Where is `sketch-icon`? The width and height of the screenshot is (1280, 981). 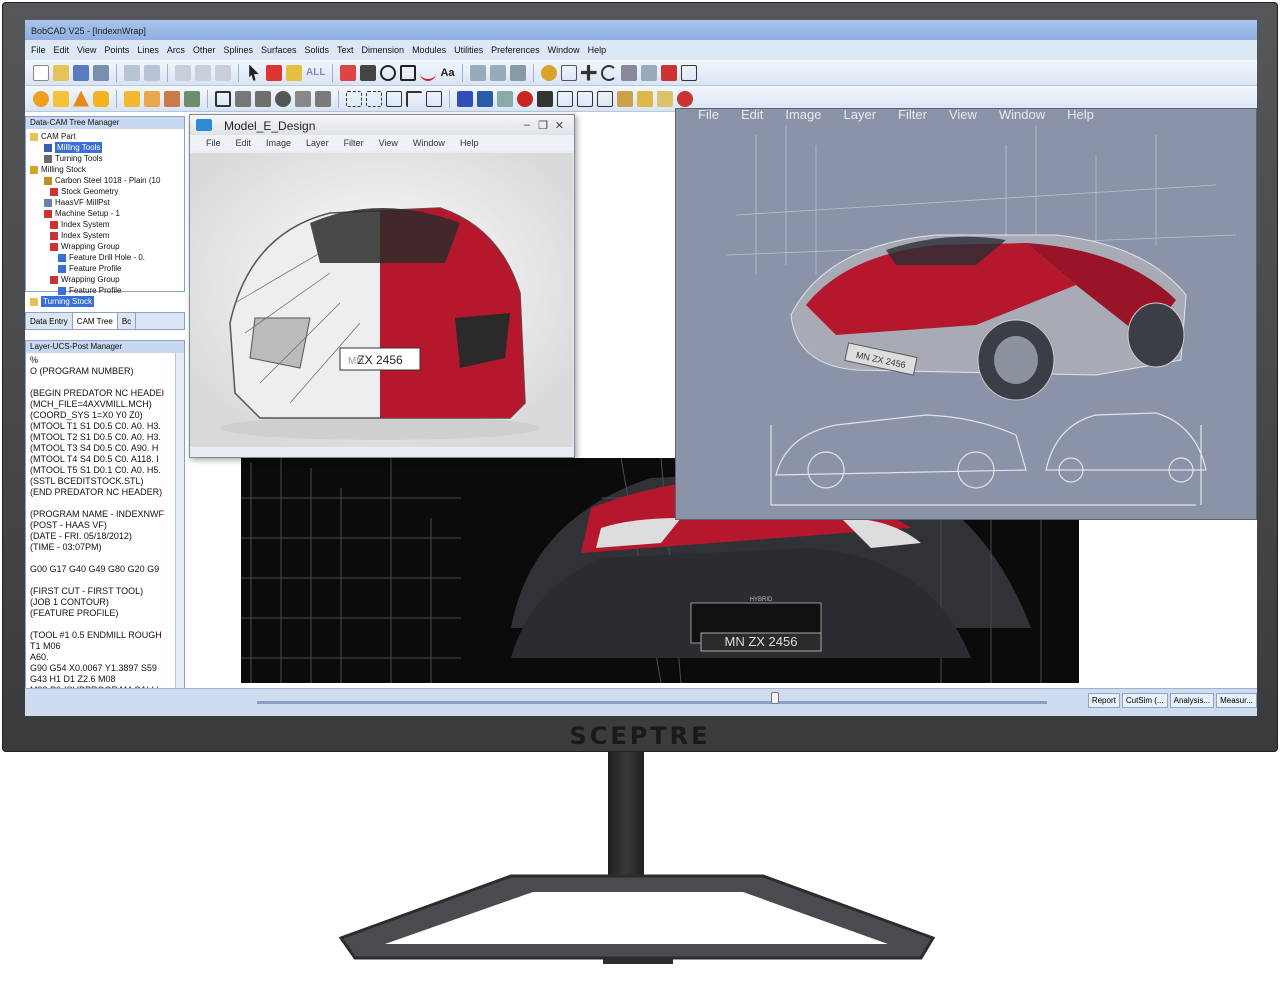 sketch-icon is located at coordinates (354, 98).